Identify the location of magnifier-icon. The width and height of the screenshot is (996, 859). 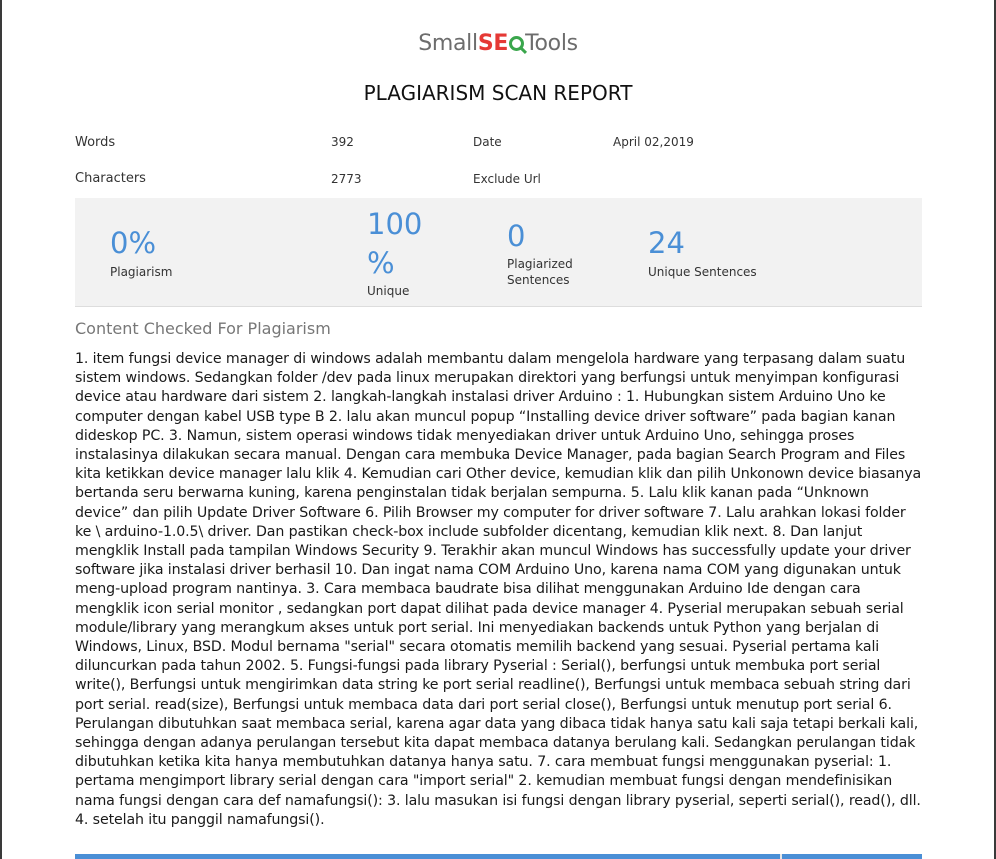
(517, 43).